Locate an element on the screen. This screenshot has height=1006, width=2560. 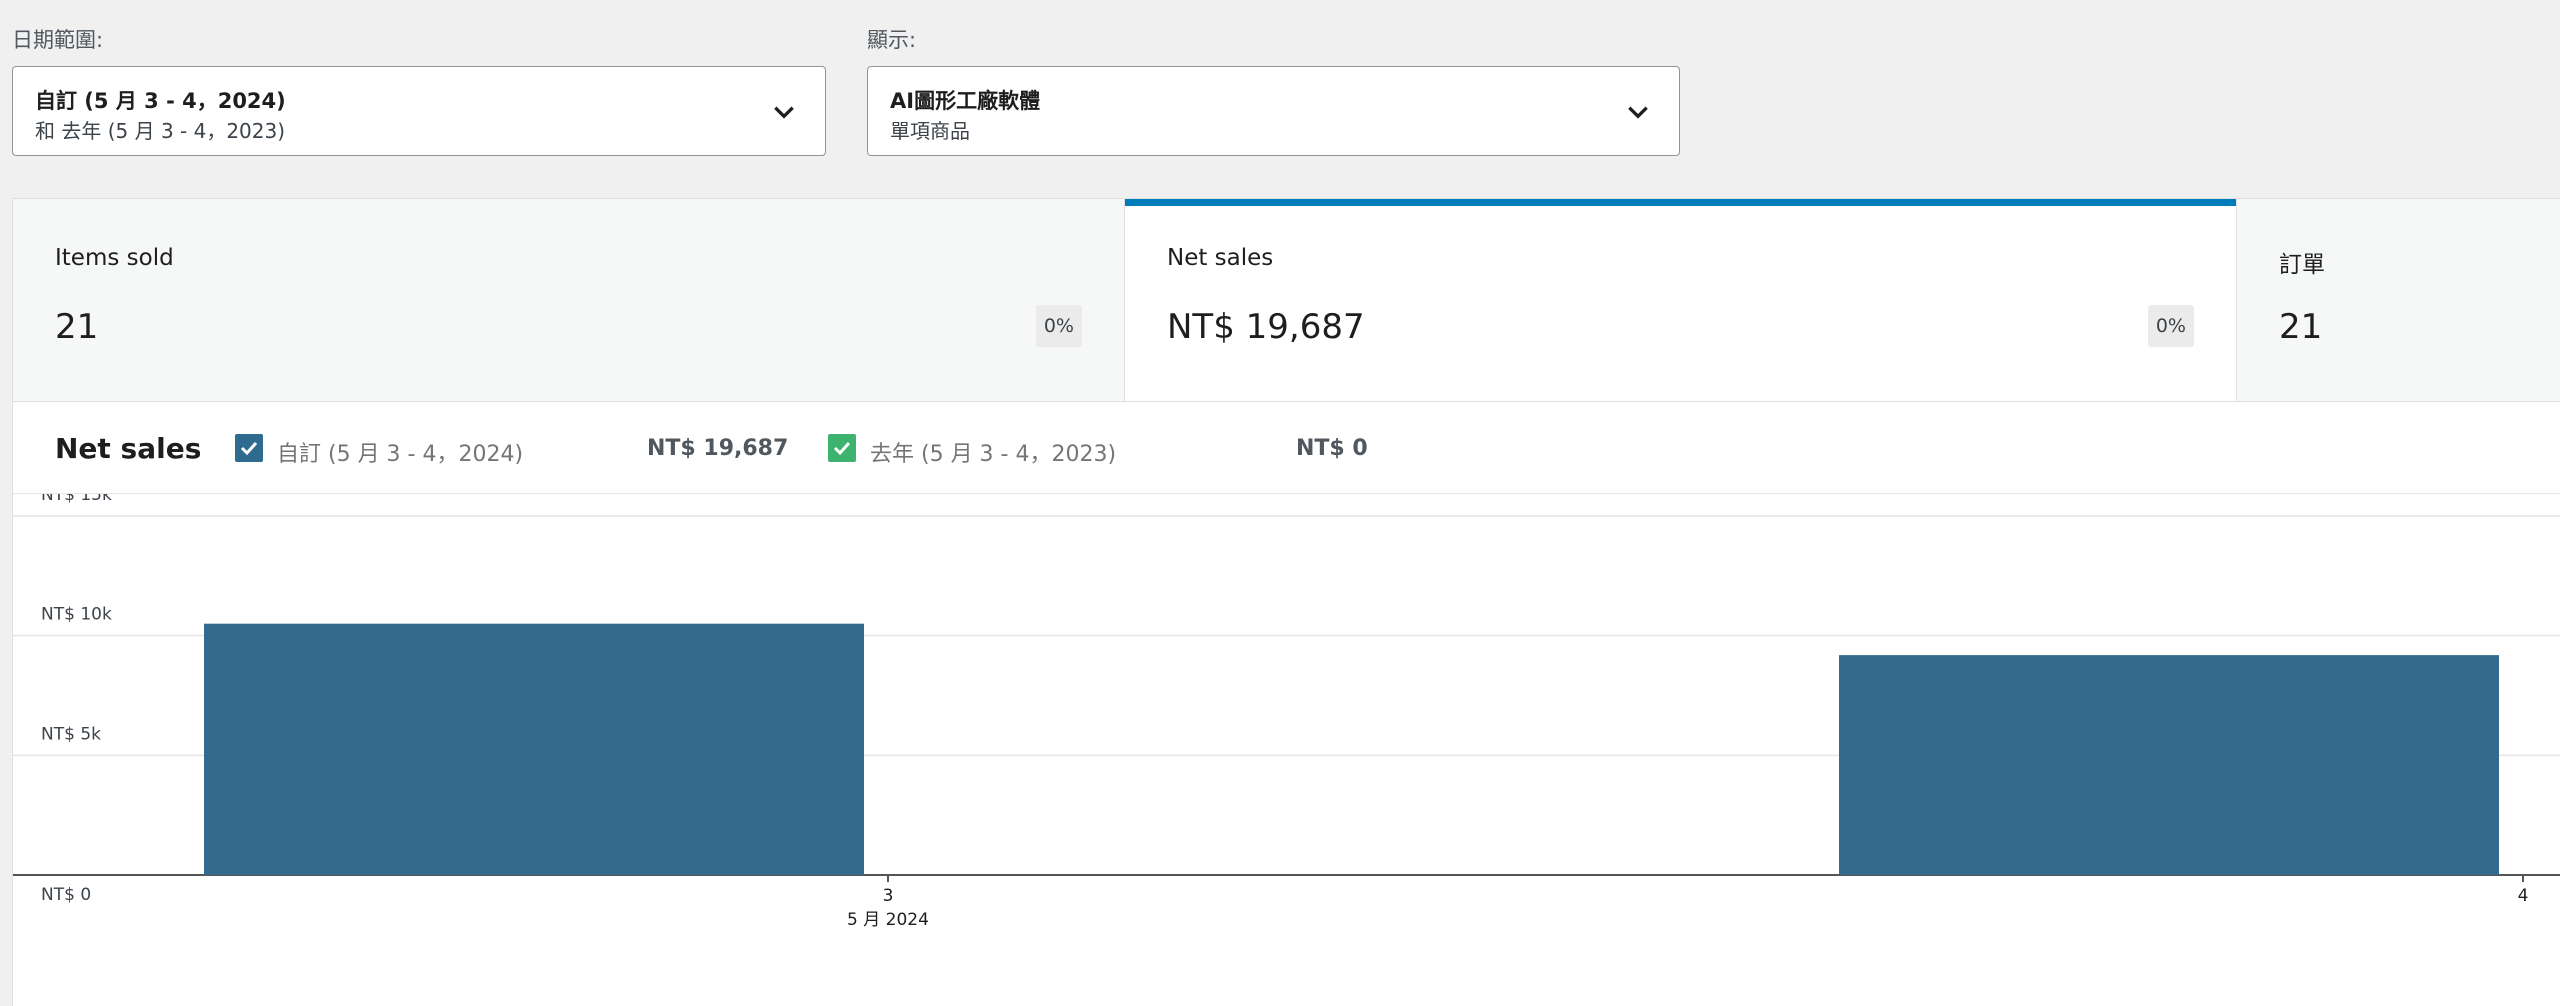
metric-orders: 訂單 21 is located at coordinates (2398, 300).